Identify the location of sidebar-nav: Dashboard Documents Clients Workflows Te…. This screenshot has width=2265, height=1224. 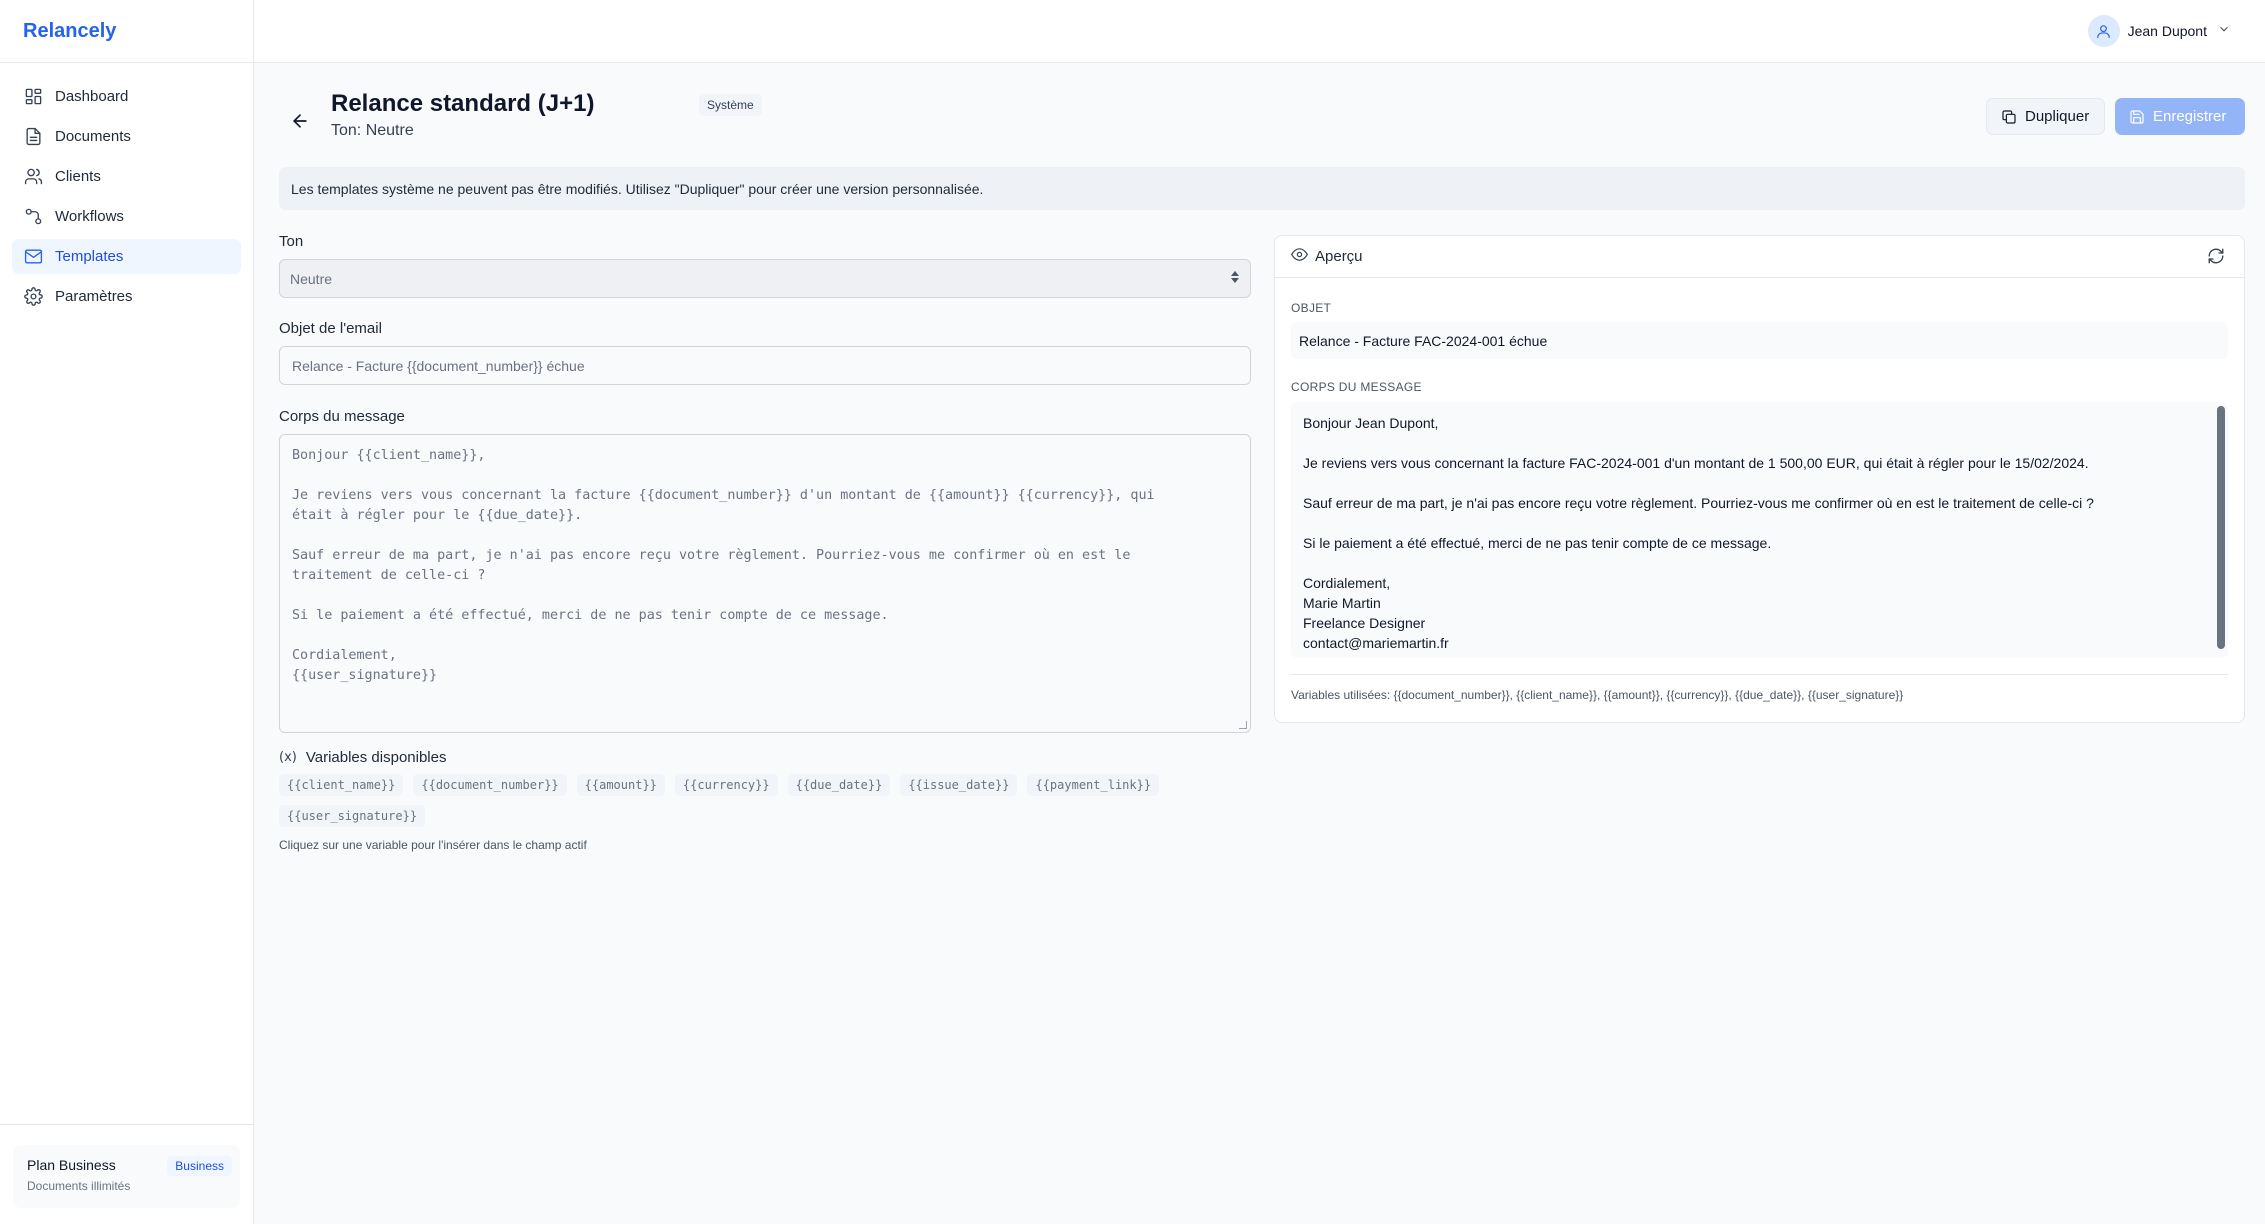
(126, 199).